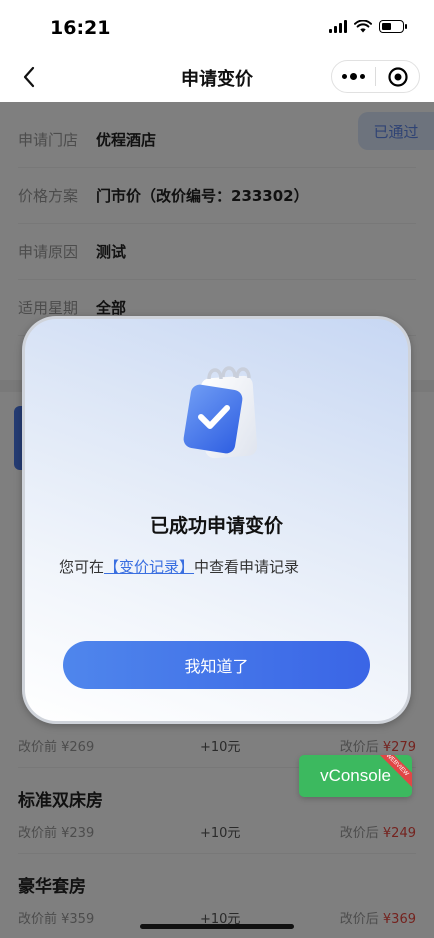 The width and height of the screenshot is (434, 938). What do you see at coordinates (217, 26) in the screenshot?
I see `status-bar: 16:21` at bounding box center [217, 26].